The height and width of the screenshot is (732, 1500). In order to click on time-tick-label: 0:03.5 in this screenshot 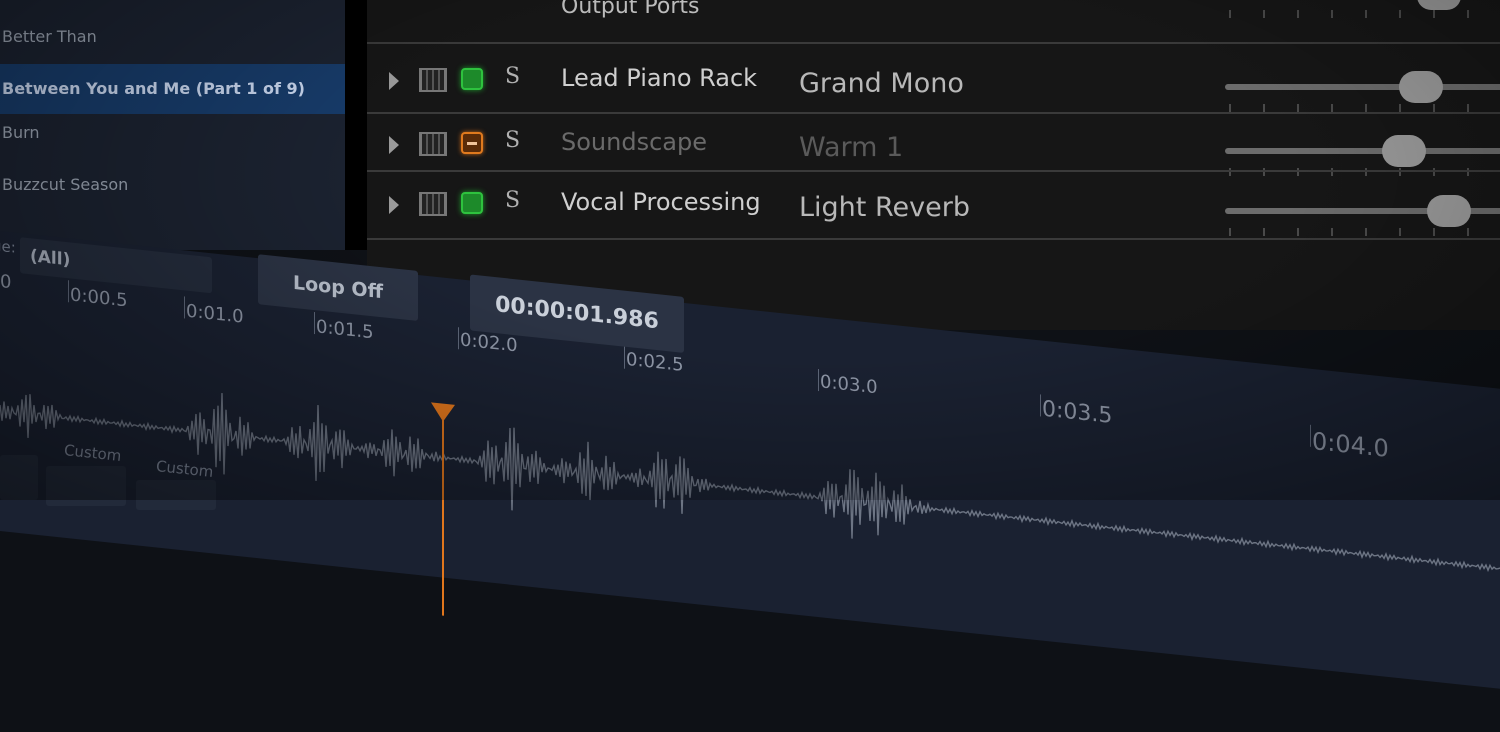, I will do `click(1077, 412)`.